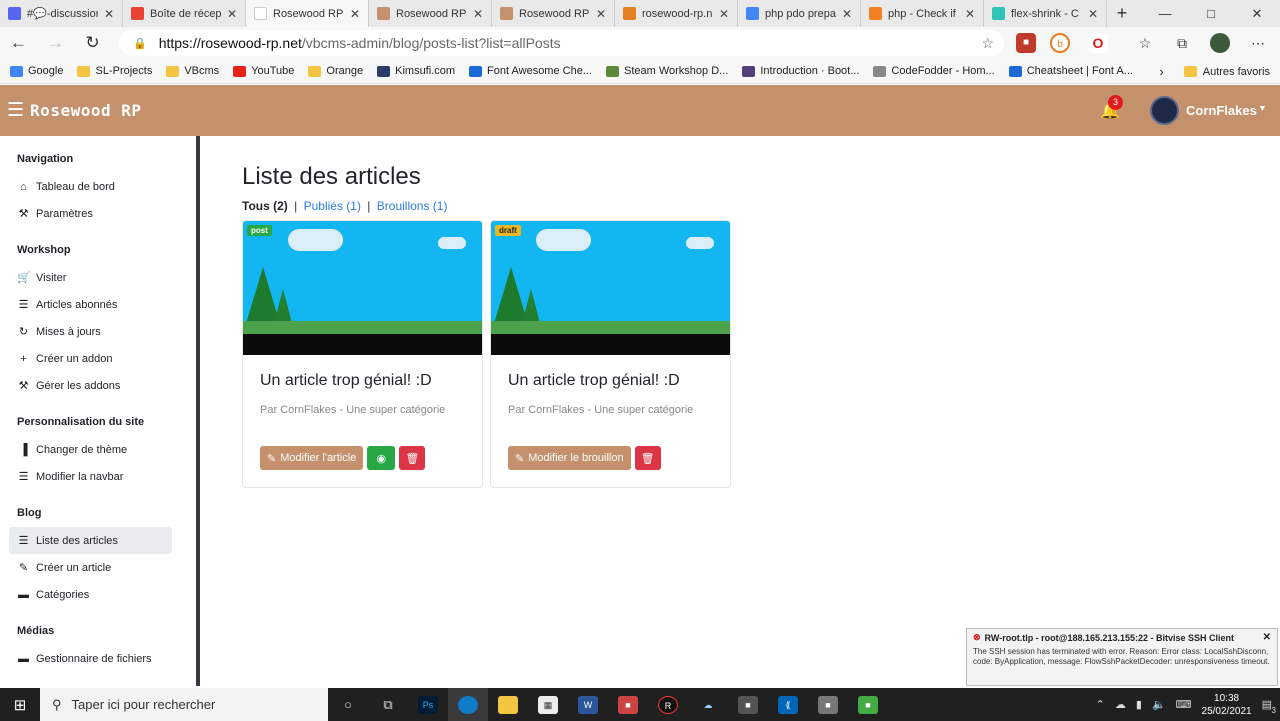 The height and width of the screenshot is (721, 1280). Describe the element at coordinates (90, 385) in the screenshot. I see `sidebar-item: ⚒ Gérer les addons` at that location.